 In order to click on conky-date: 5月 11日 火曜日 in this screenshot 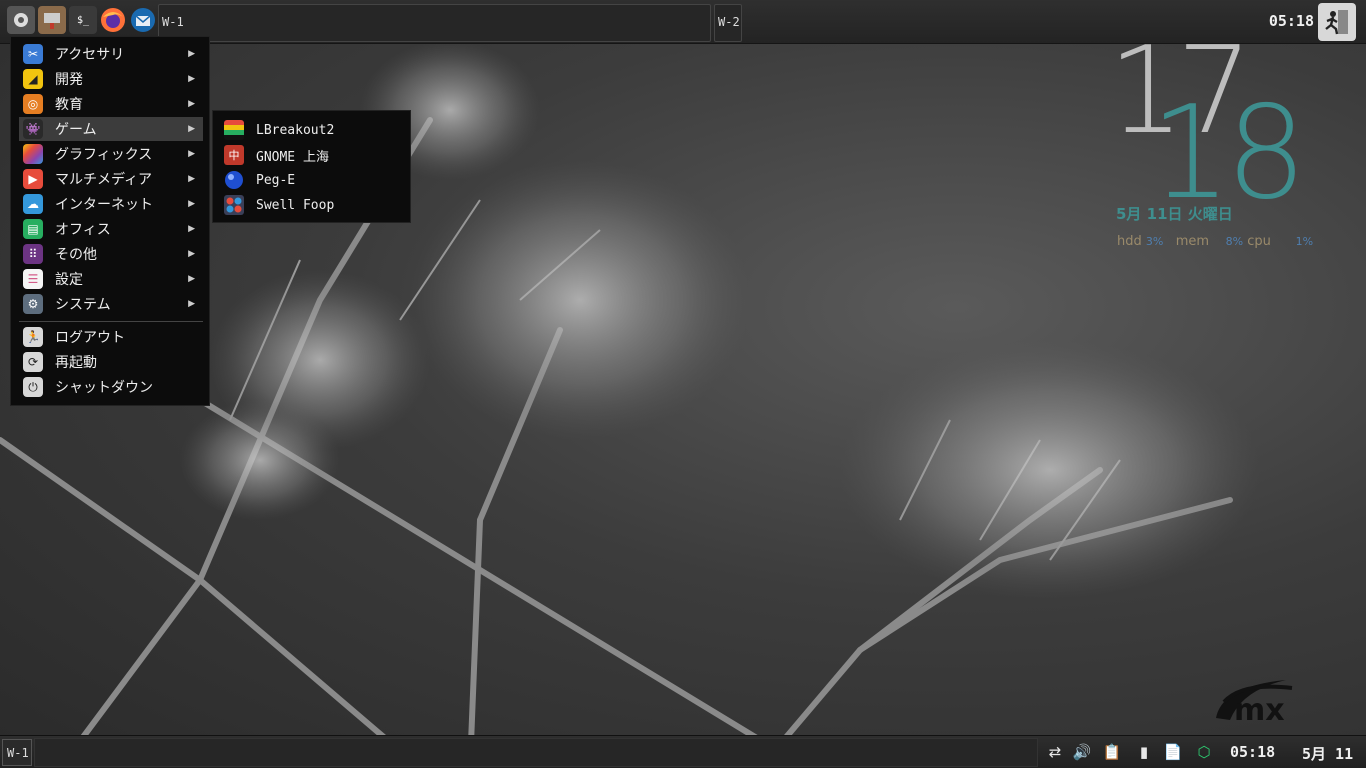, I will do `click(1174, 214)`.